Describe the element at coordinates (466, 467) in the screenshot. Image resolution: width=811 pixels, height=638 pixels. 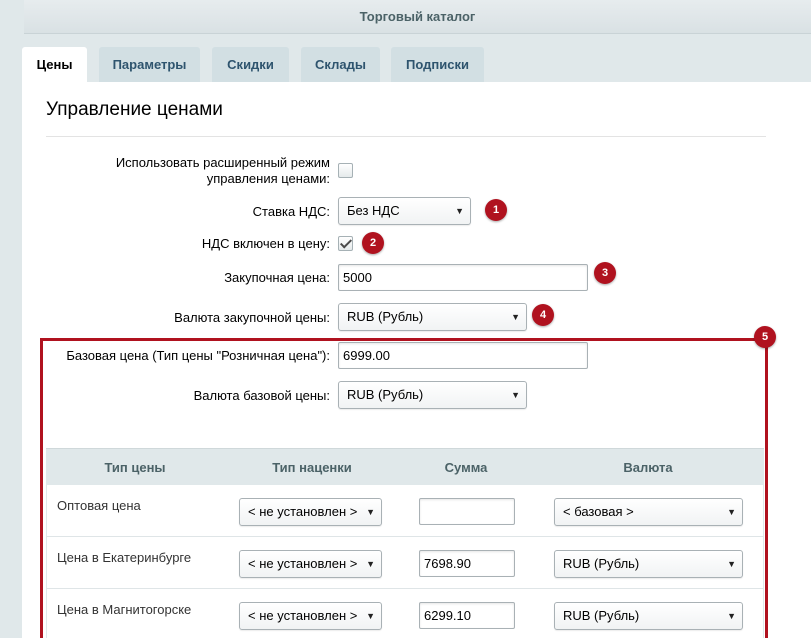
I see `column-header-amount: Сумма` at that location.